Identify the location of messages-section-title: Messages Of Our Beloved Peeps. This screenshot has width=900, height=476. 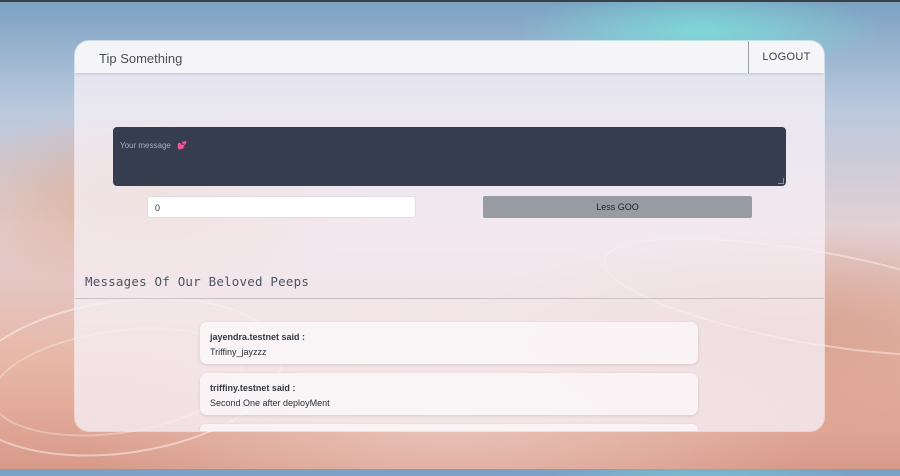
(197, 281).